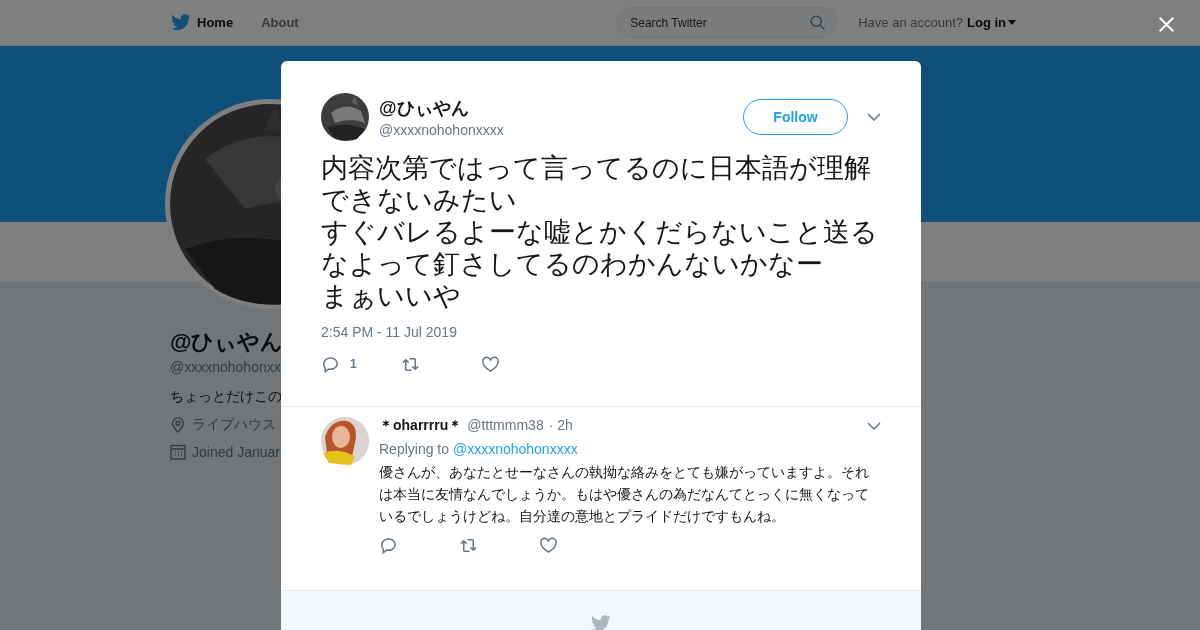 This screenshot has width=1200, height=630. What do you see at coordinates (601, 622) in the screenshot?
I see `bird-icon` at bounding box center [601, 622].